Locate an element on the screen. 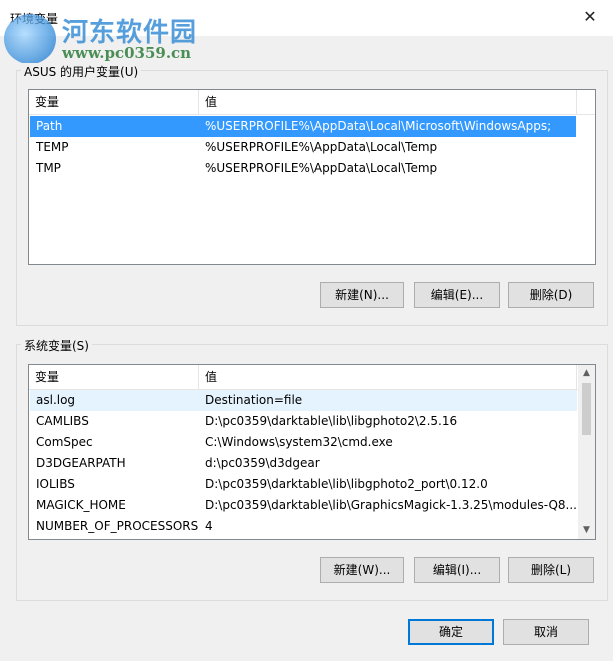 This screenshot has height=661, width=613. table-row: D3DGEARPATH d:\pc0359\d3dgear is located at coordinates (303, 463).